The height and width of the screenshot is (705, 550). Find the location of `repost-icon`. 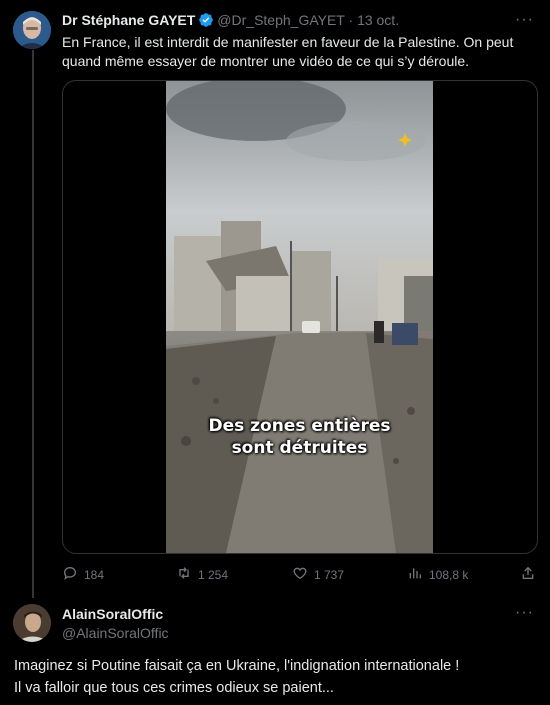

repost-icon is located at coordinates (184, 574).